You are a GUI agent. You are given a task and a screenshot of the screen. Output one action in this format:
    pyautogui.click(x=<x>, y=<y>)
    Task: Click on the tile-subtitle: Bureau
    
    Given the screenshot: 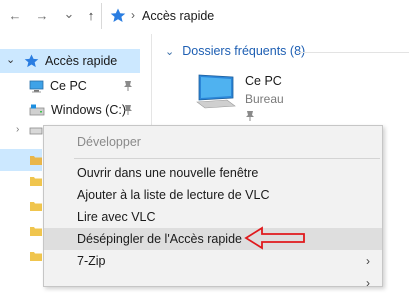 What is the action you would take?
    pyautogui.click(x=264, y=99)
    